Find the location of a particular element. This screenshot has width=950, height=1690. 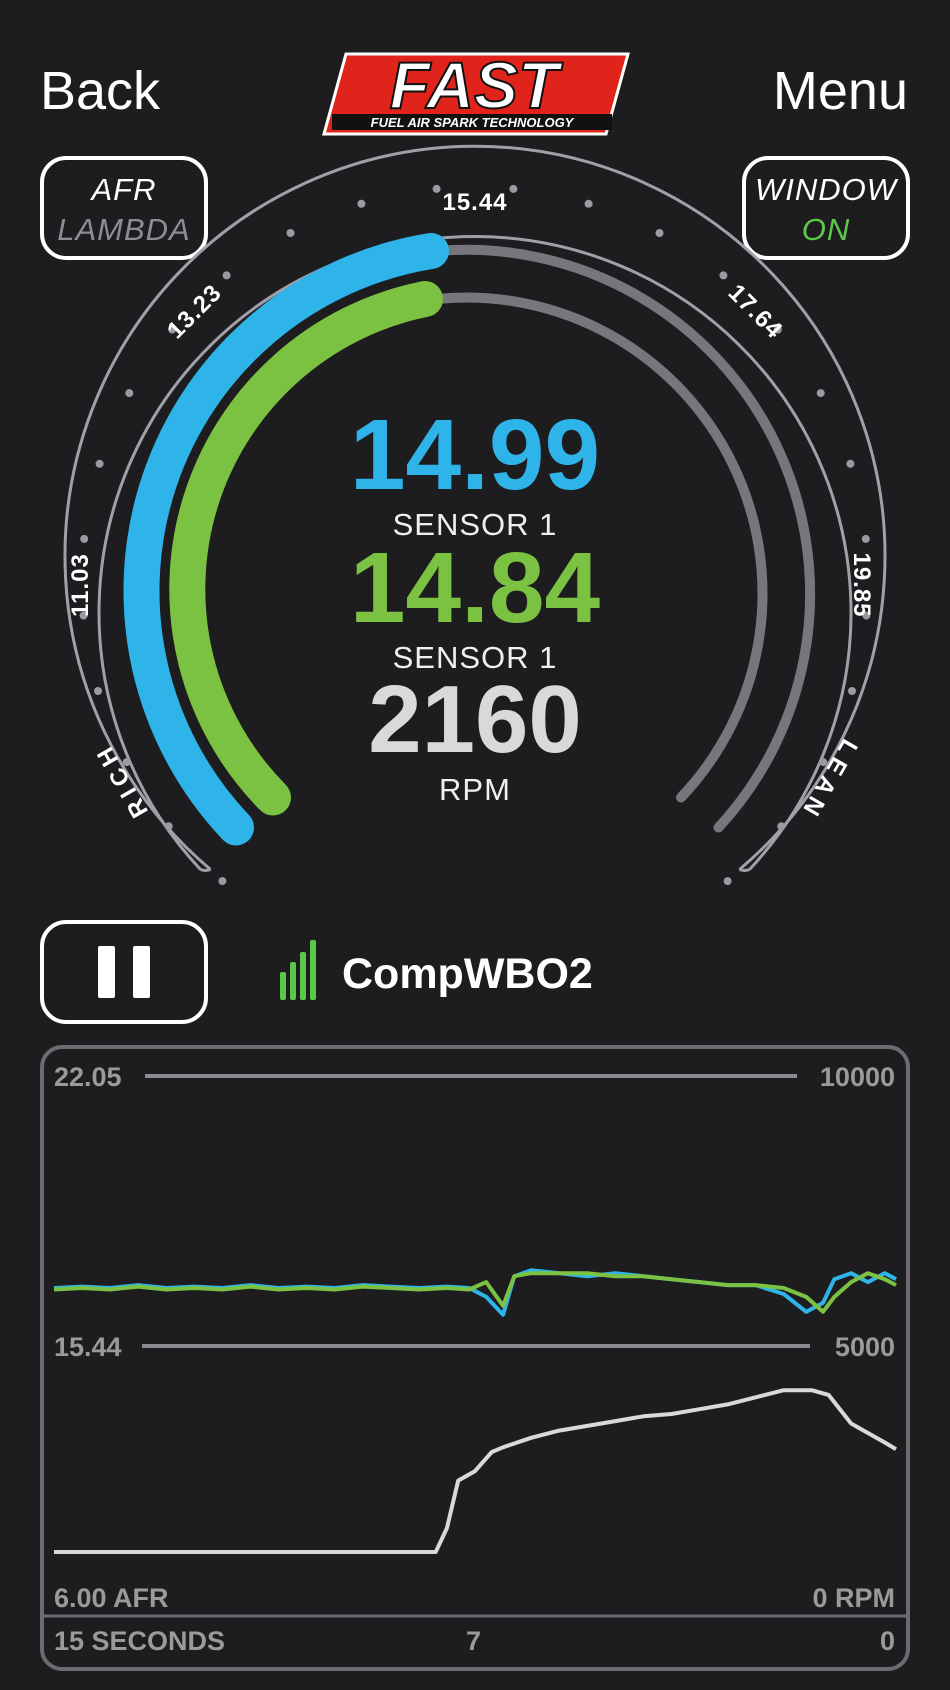

time-axis-mid: 7 is located at coordinates (474, 1641).